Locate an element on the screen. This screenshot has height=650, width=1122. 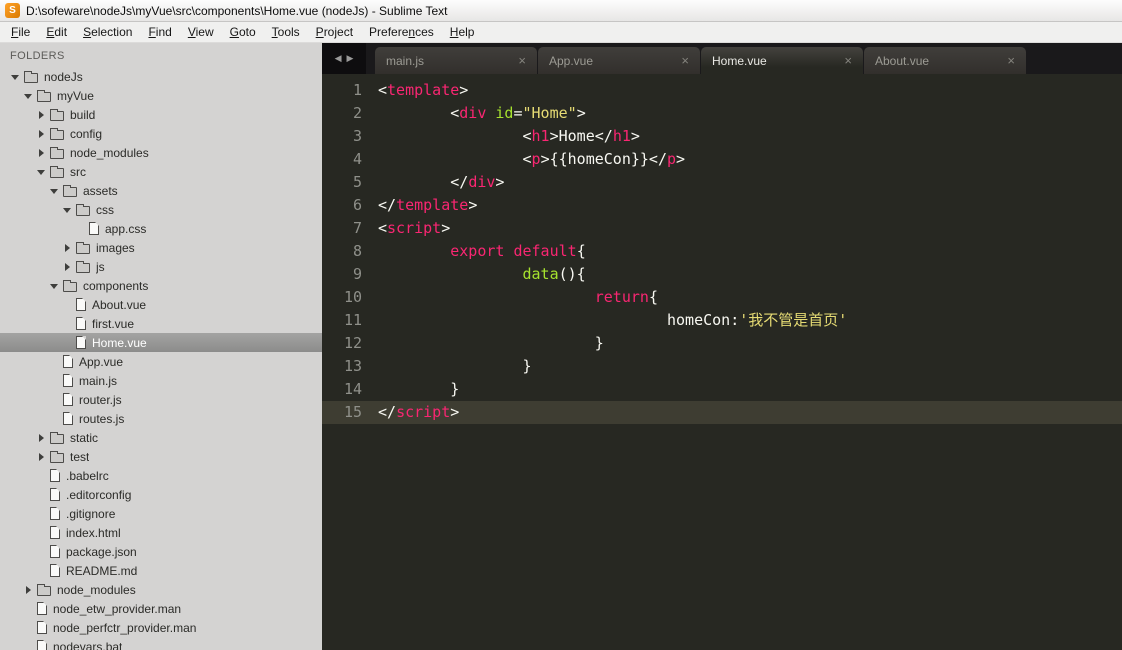
code-line-8: 8 export default{ is located at coordinates (722, 251).